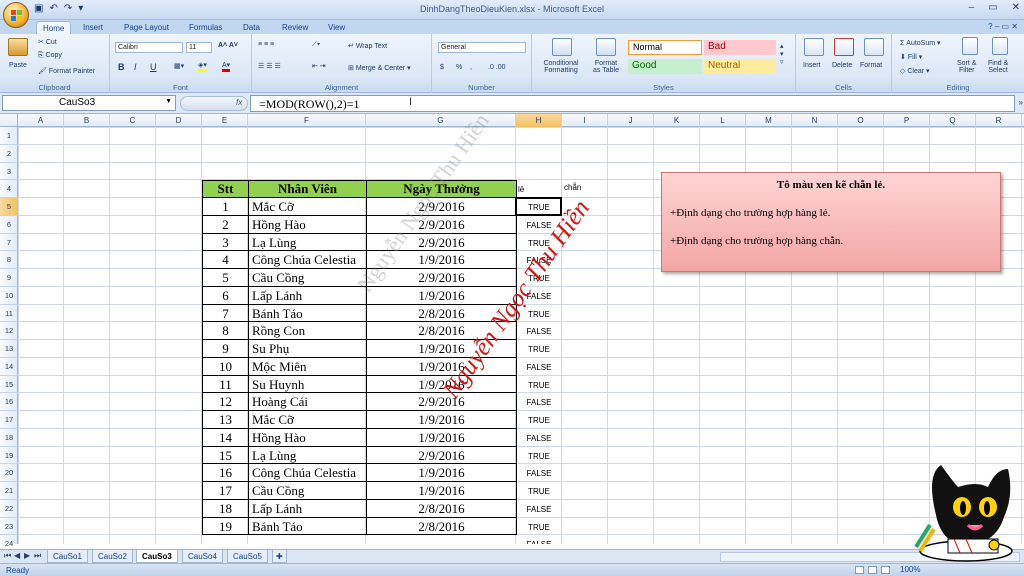 This screenshot has width=1024, height=576. I want to click on table-cell: 15, so click(225, 455).